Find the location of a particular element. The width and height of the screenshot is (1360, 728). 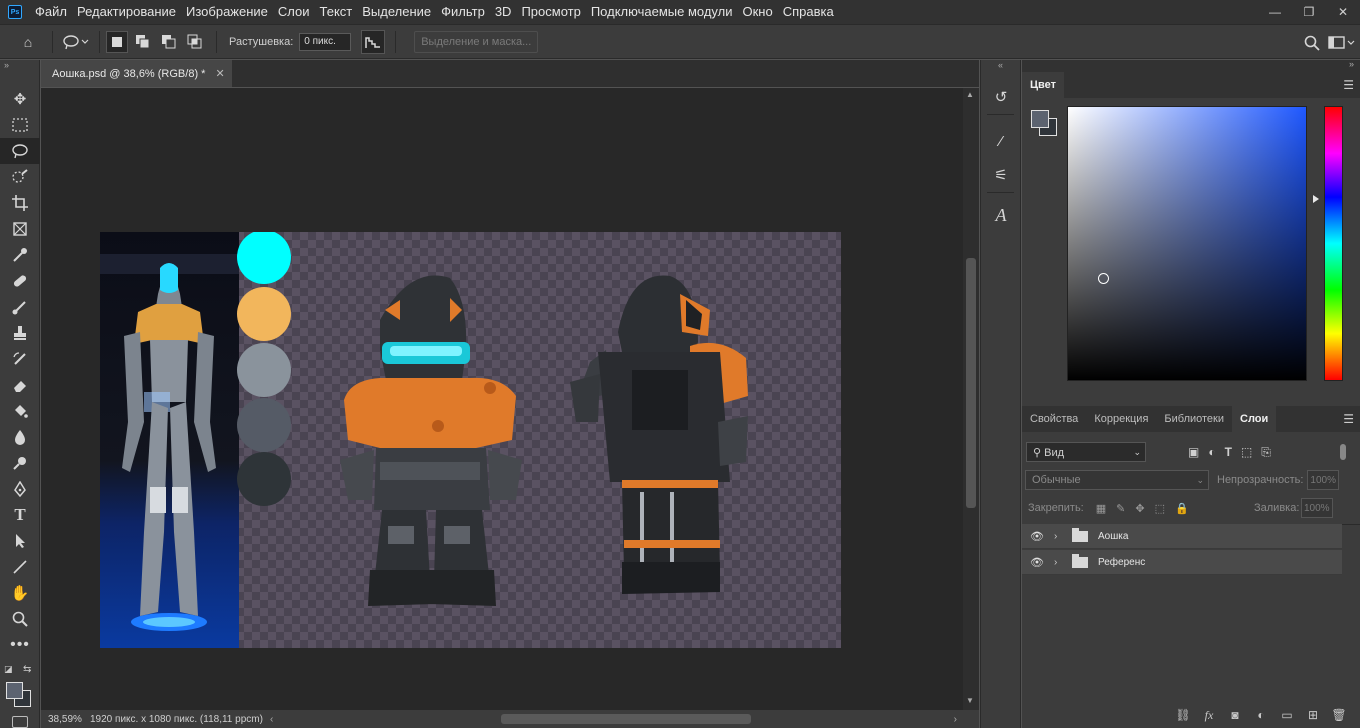

new-layer-icon: ⊞ is located at coordinates (1313, 715).